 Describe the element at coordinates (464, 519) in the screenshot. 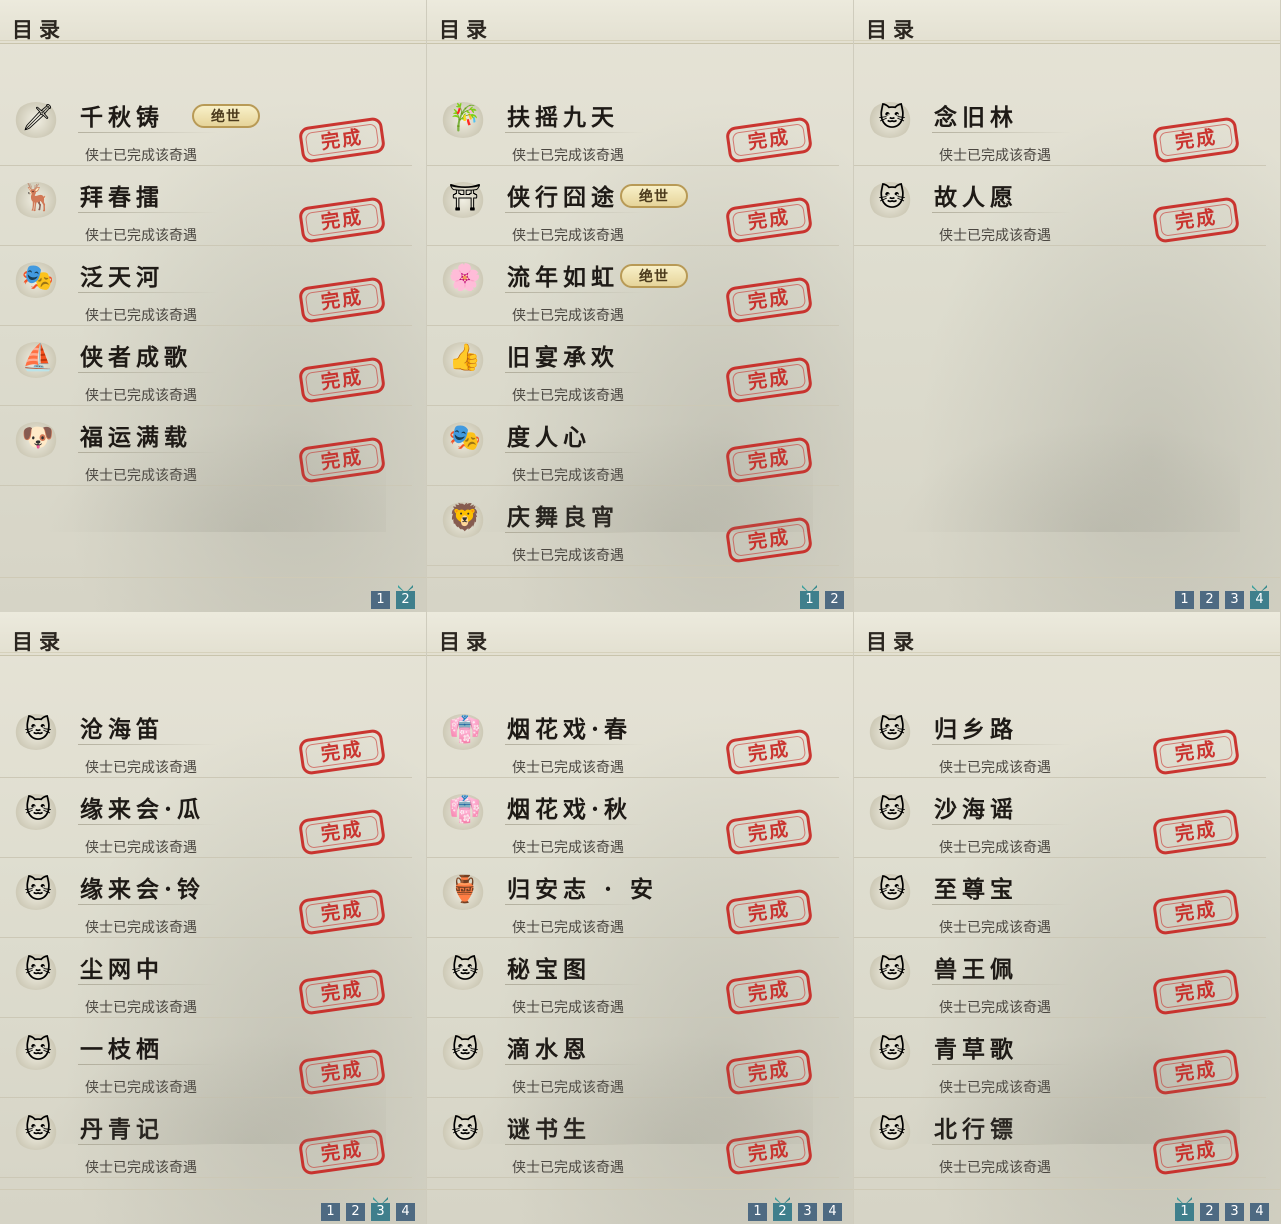

I see `adventure-icon: 🦁` at that location.